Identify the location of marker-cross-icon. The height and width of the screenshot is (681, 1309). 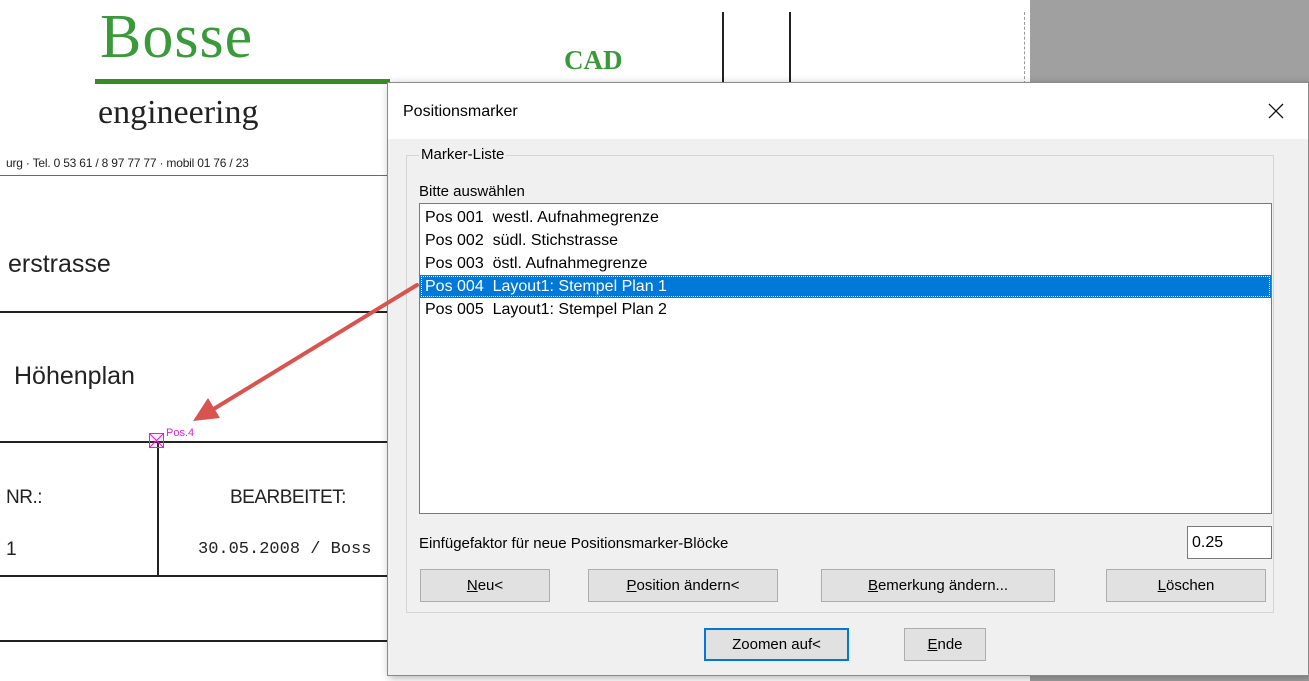
(156, 440).